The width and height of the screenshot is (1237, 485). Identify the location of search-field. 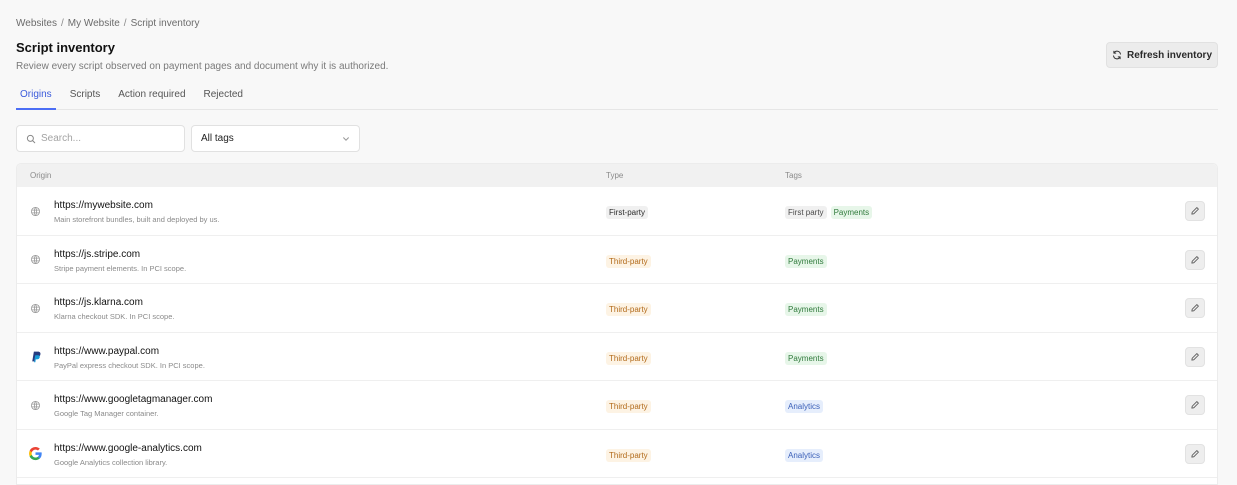
(100, 138).